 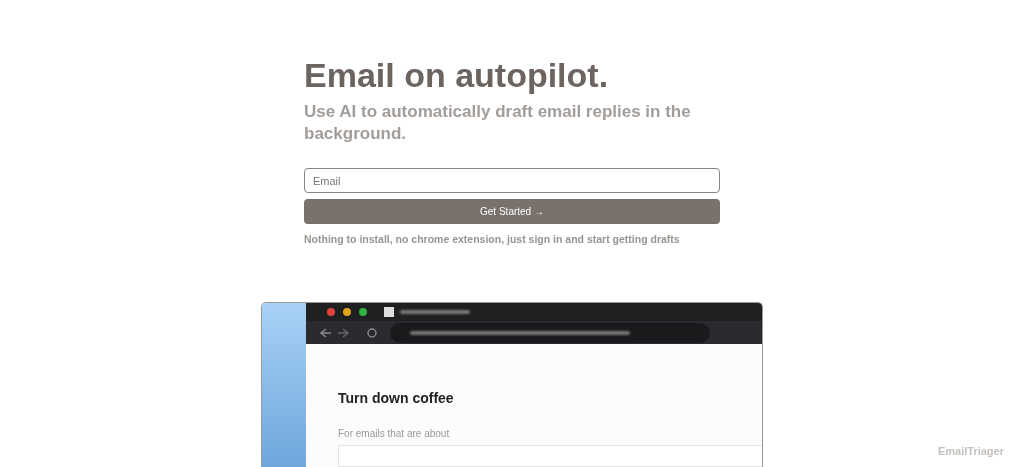 I want to click on signup-note: Nothing to install, no chrome extension, just sign in and start getting drafts, so click(x=492, y=239).